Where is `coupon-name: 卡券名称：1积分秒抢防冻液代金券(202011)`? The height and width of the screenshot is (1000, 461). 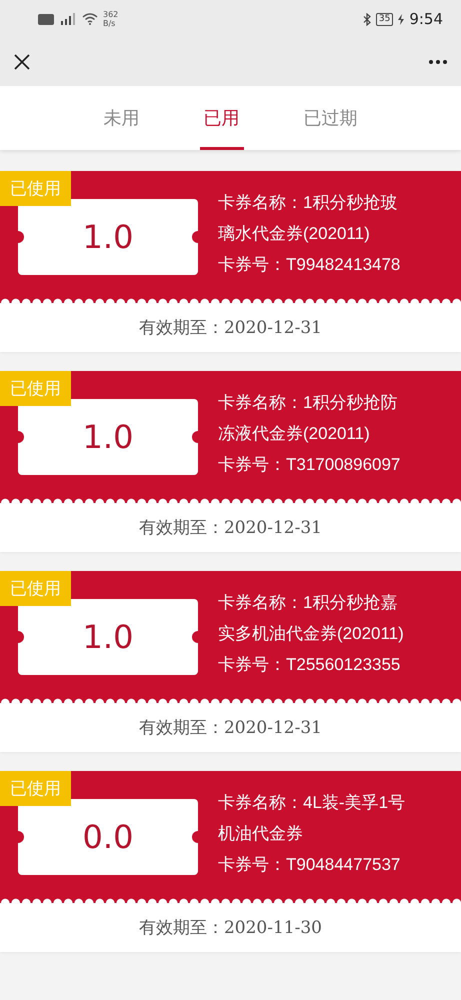
coupon-name: 卡券名称：1积分秒抢防冻液代金券(202011) is located at coordinates (308, 418).